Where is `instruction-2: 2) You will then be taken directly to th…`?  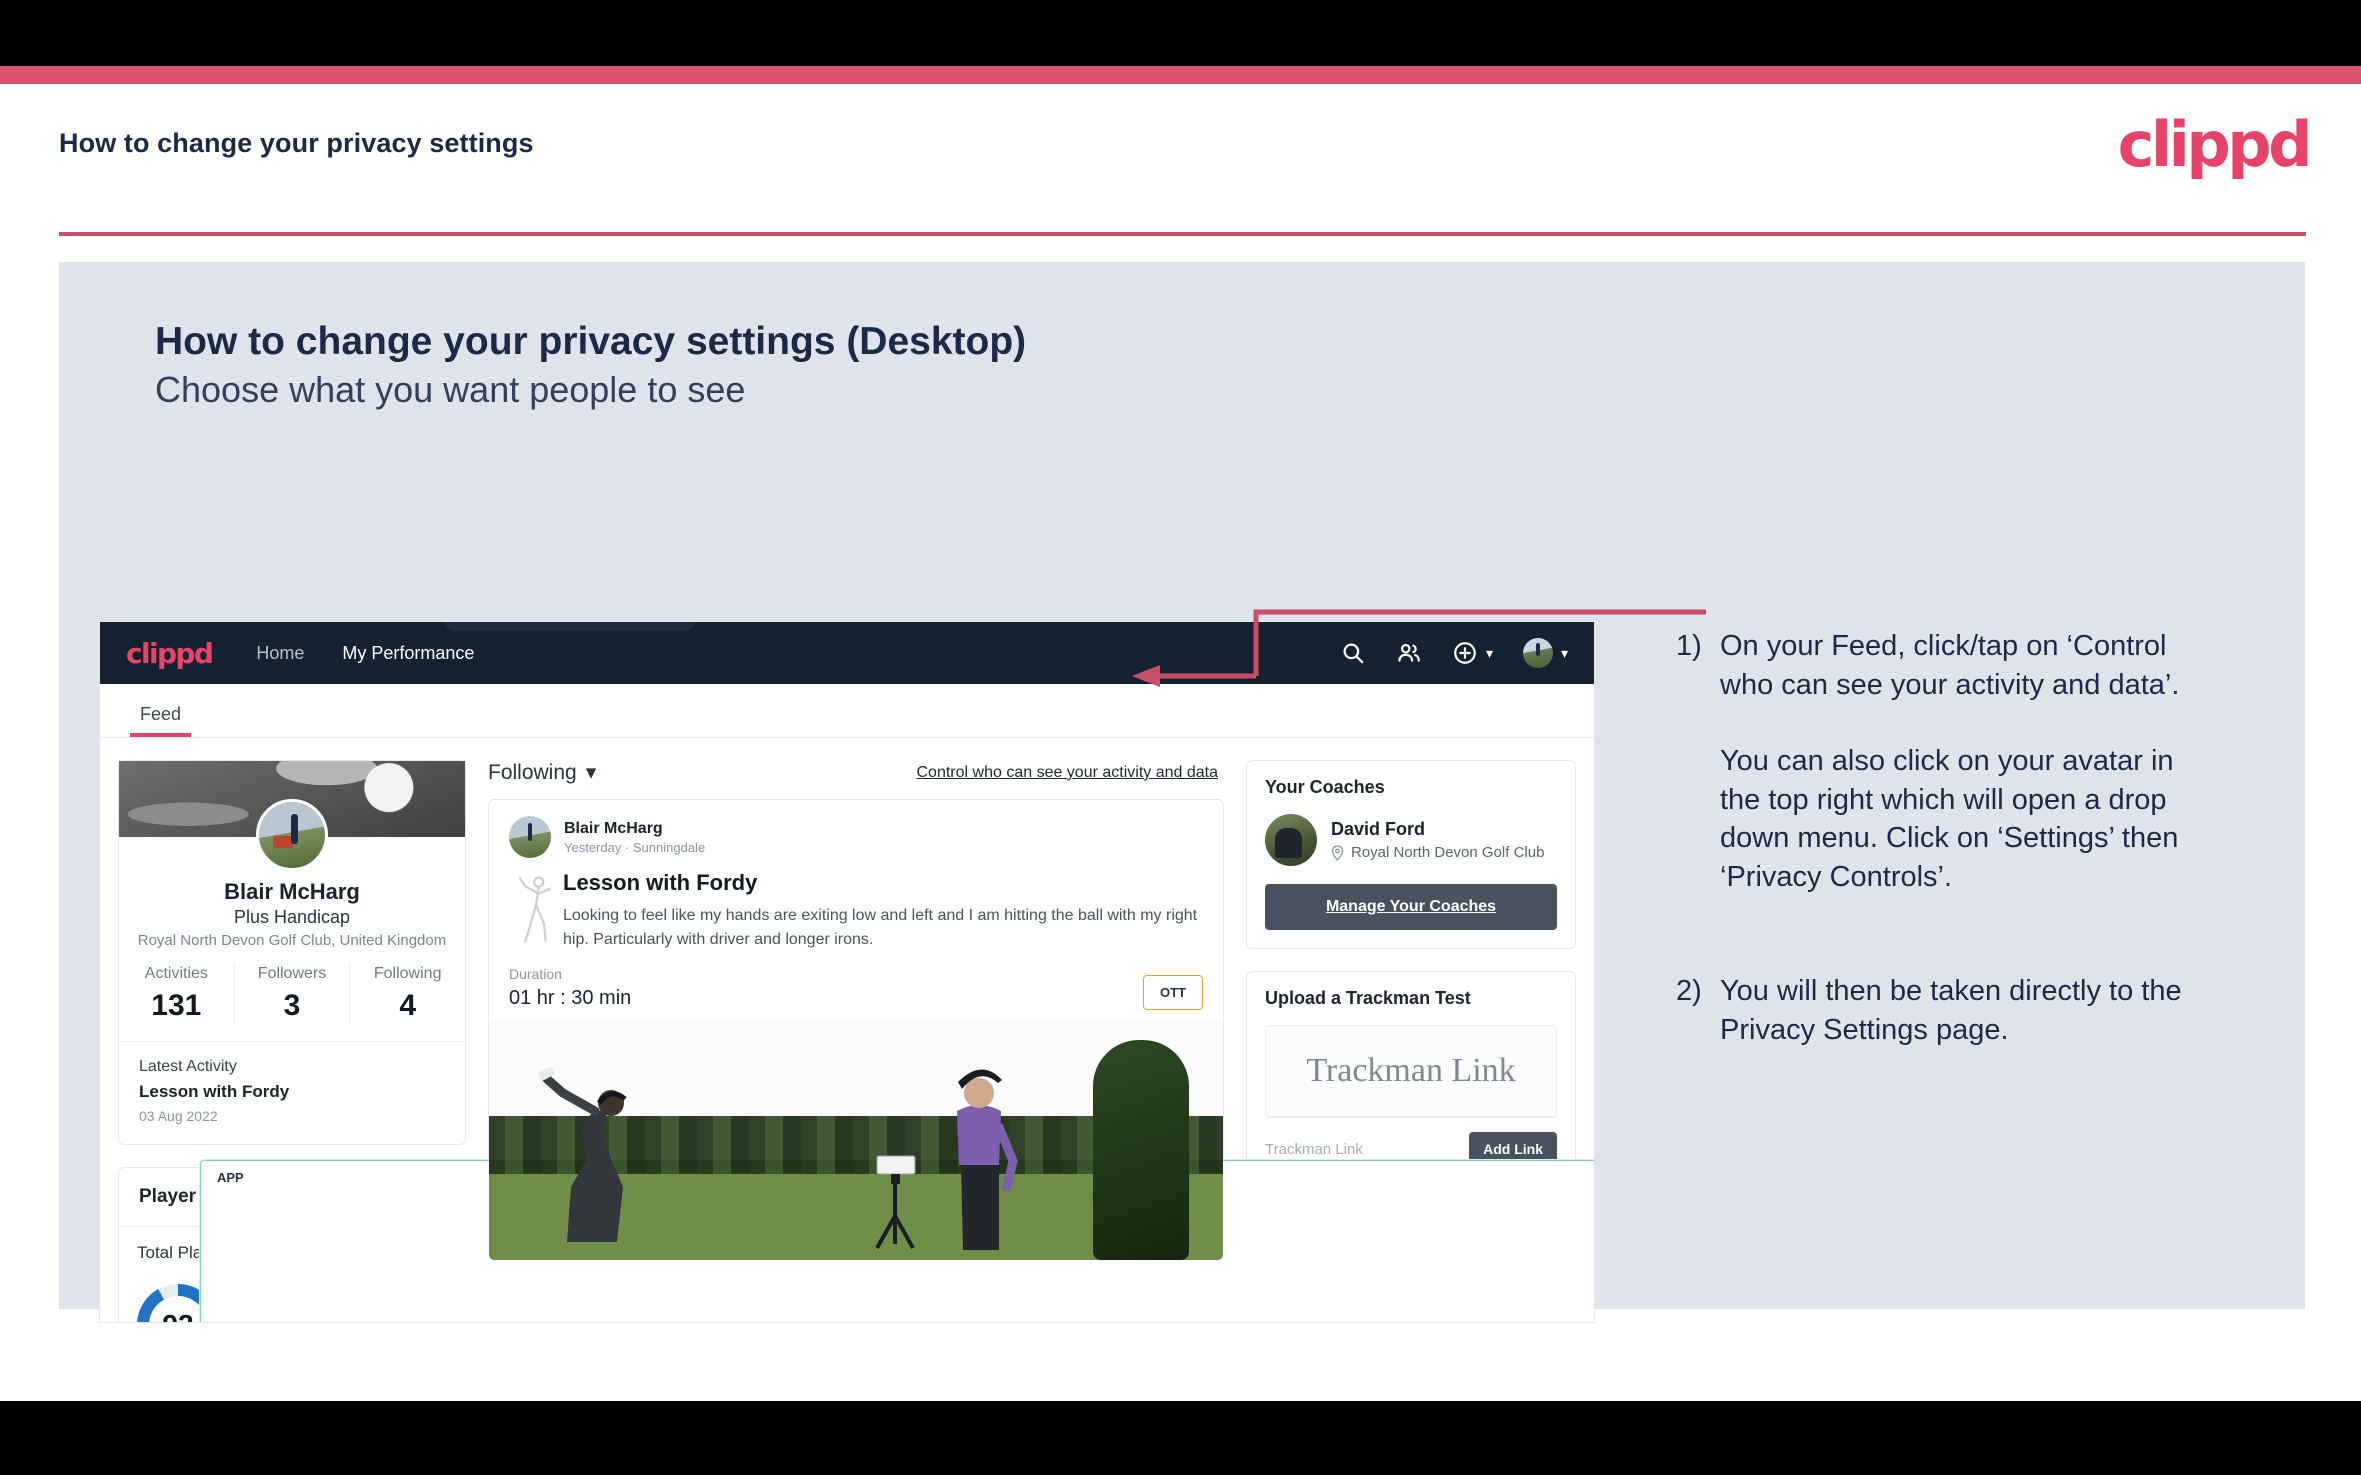
instruction-2: 2) You will then be taken directly to th… is located at coordinates (1936, 1010).